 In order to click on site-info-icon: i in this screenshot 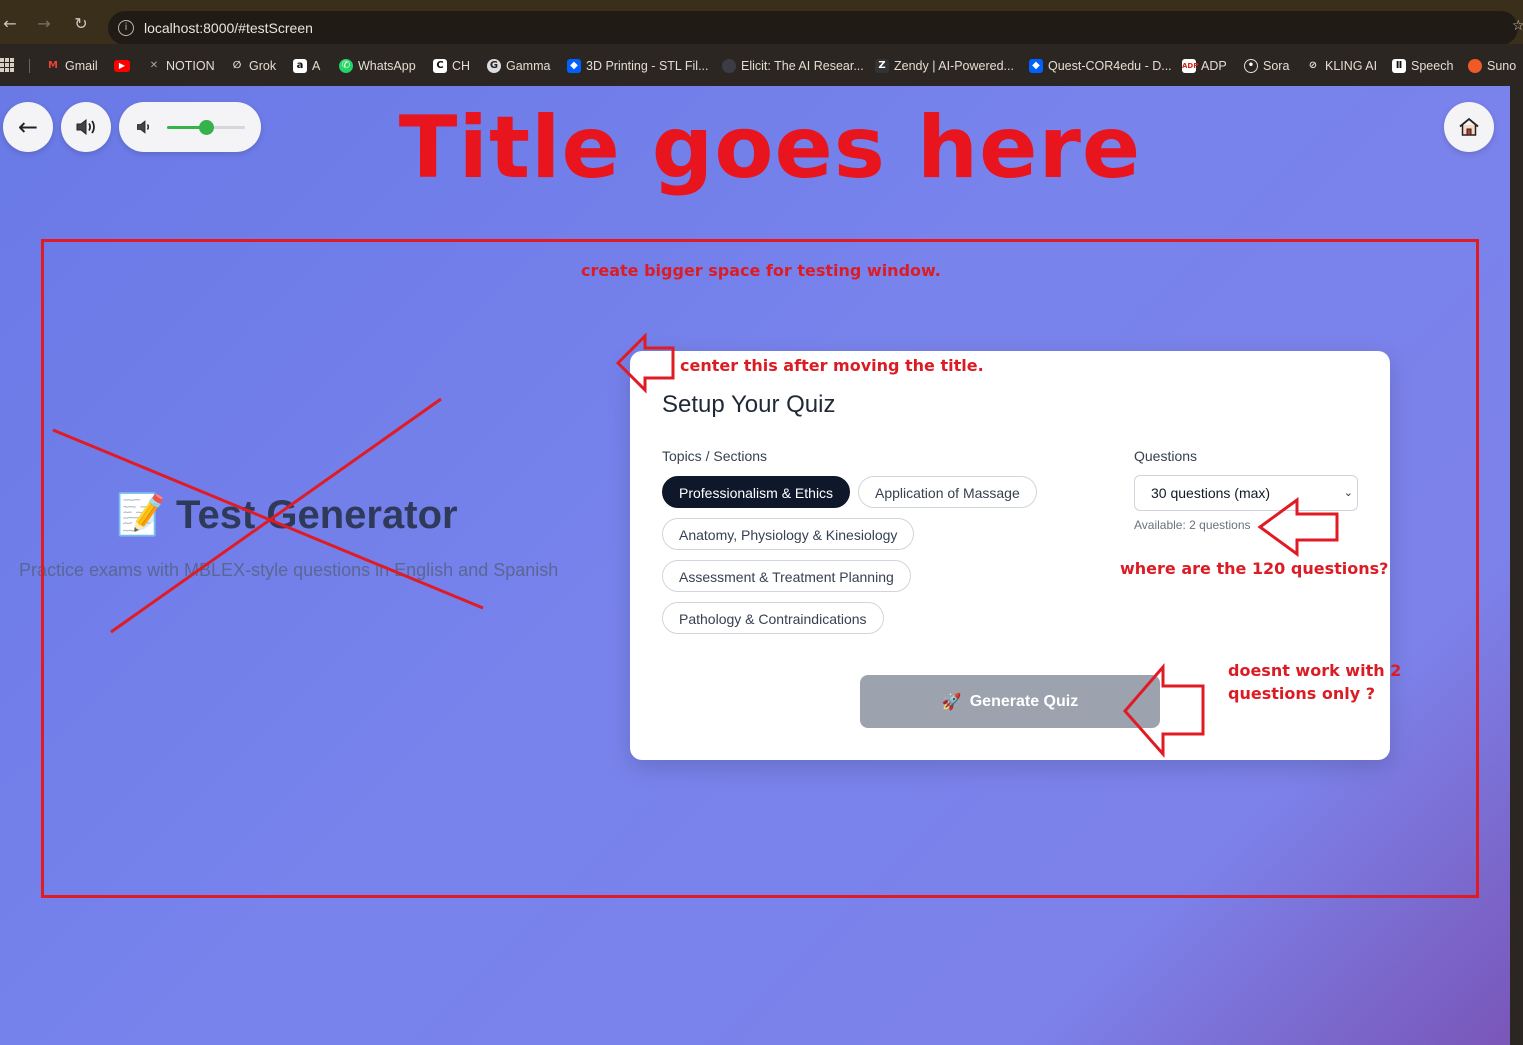, I will do `click(126, 28)`.